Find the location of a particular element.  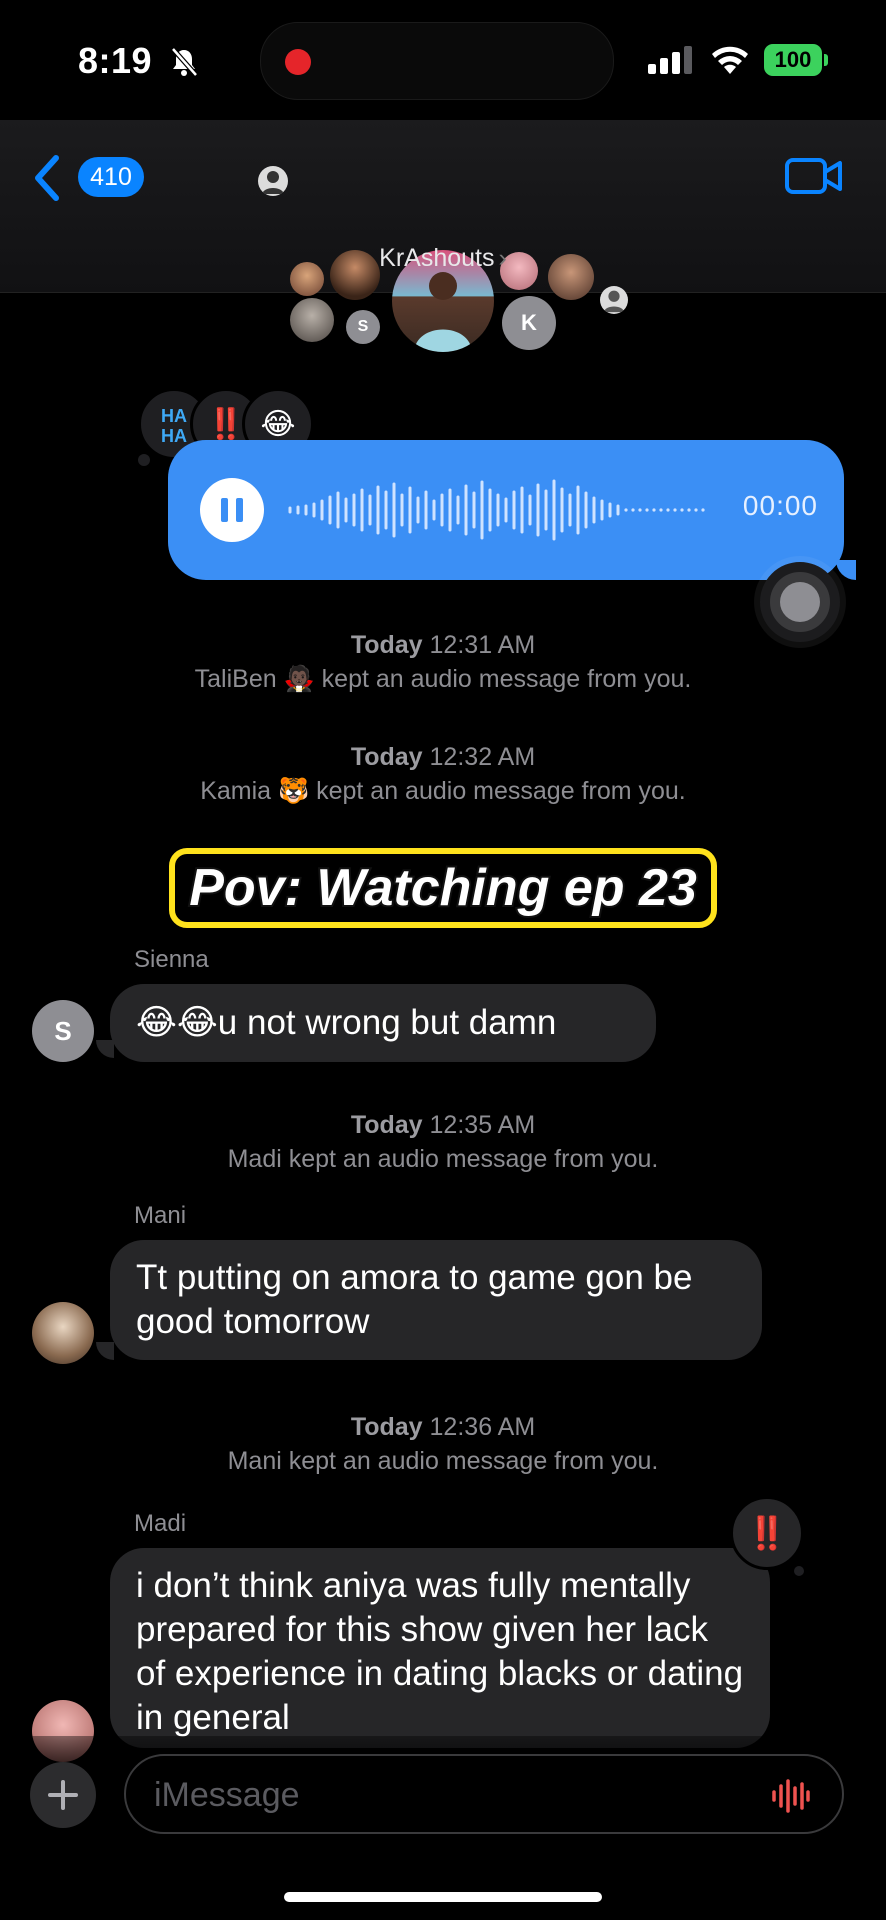

event-text: Kamia 🐯 kept an audio message from you. is located at coordinates (443, 791).